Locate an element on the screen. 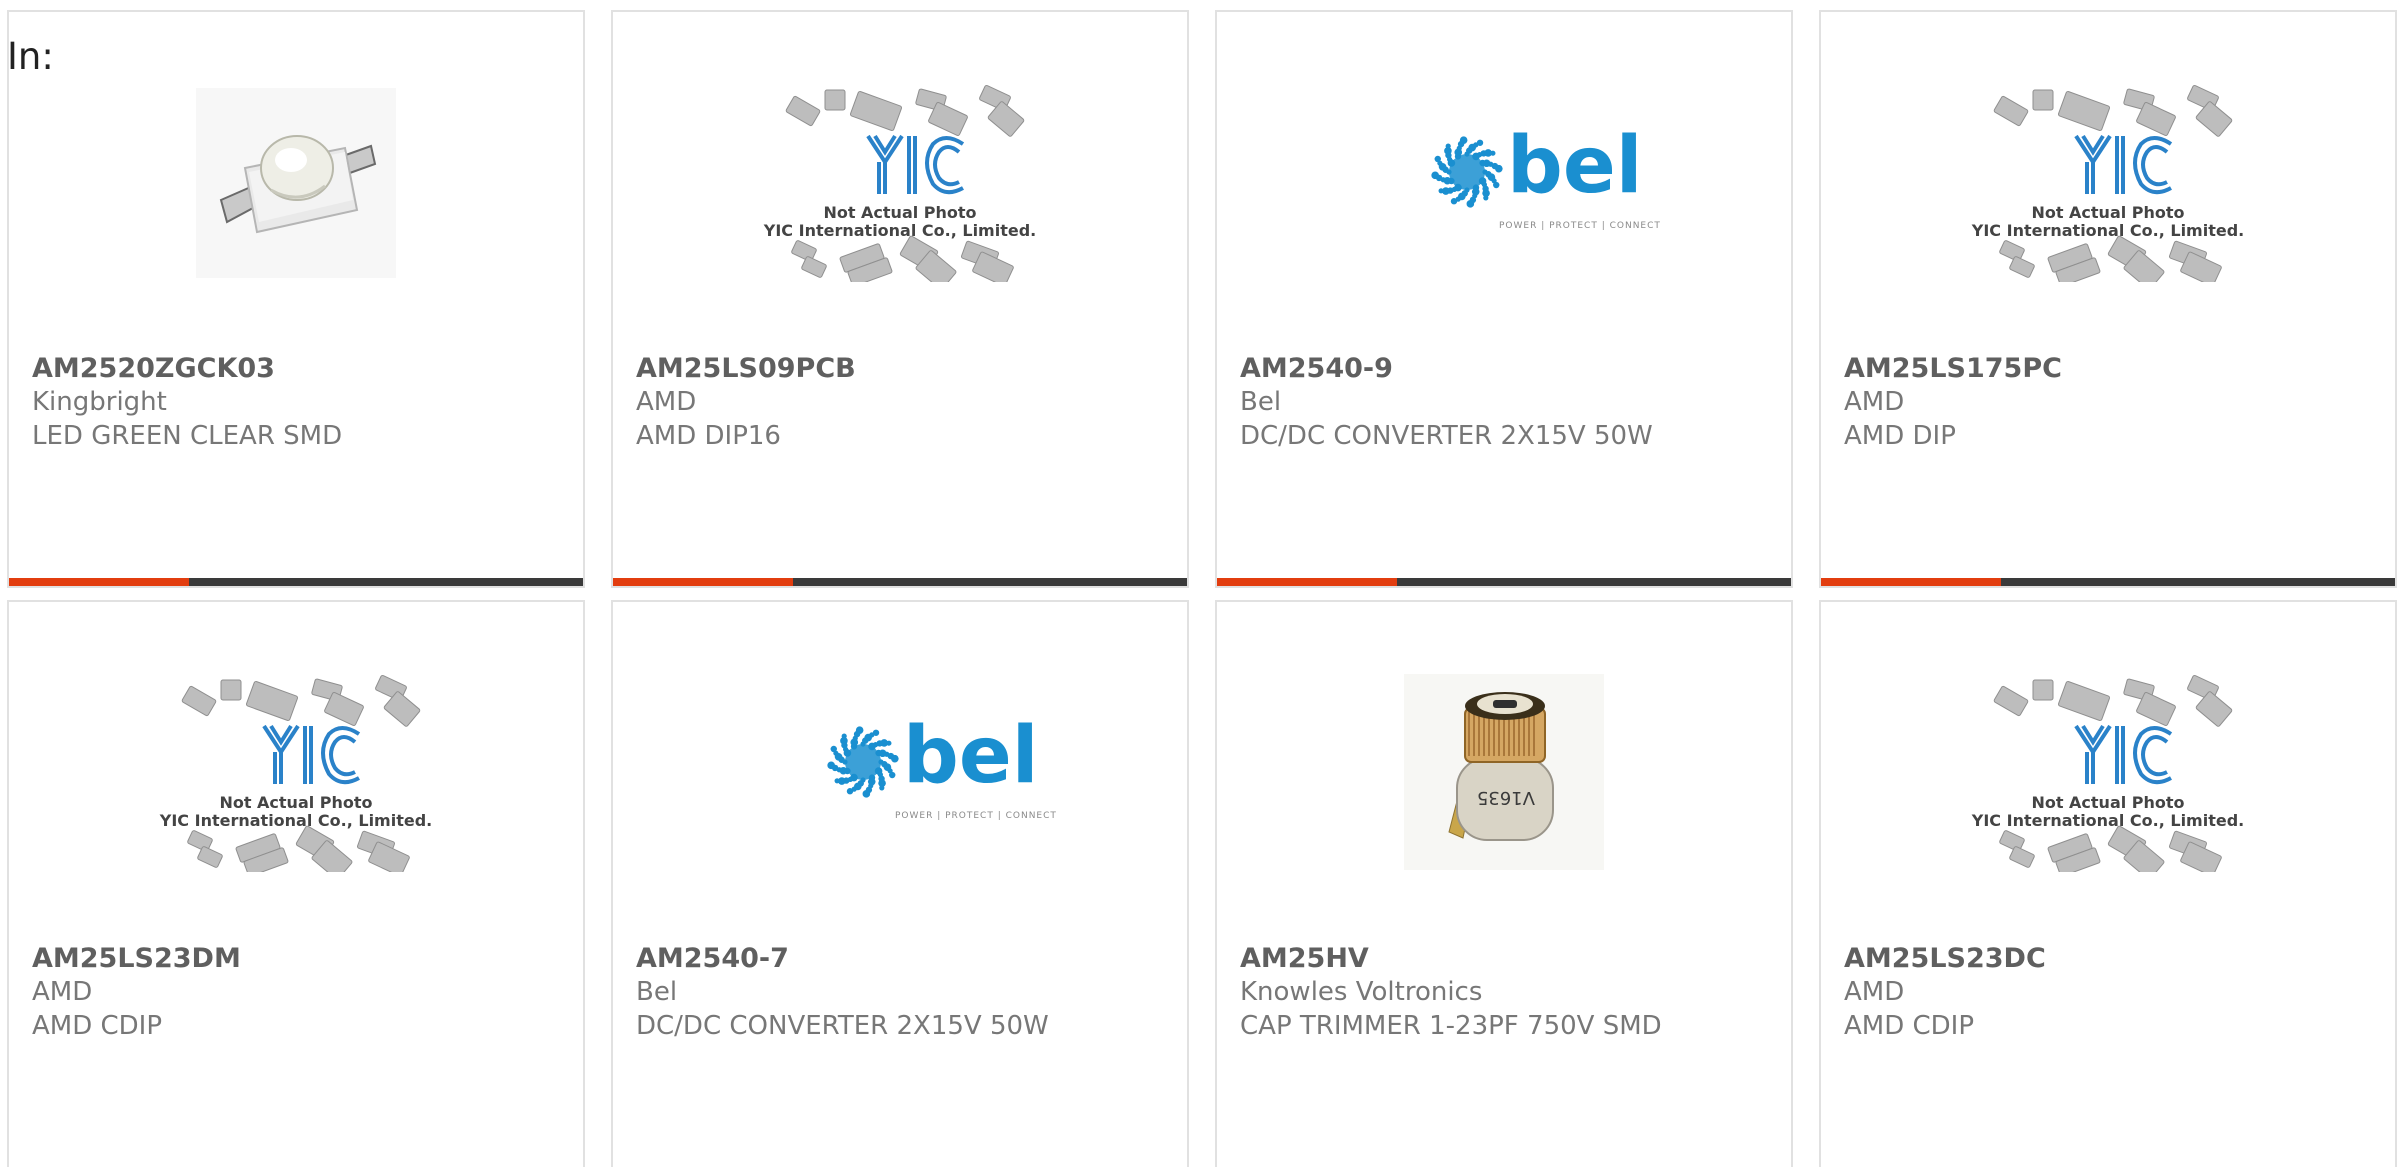  product-part-number: AM25LS09PCB is located at coordinates (746, 369).